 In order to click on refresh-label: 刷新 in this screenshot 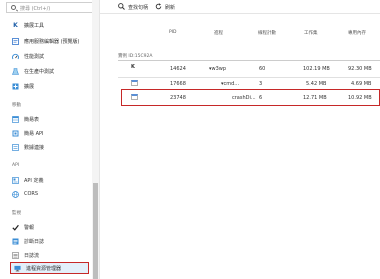, I will do `click(170, 7)`.